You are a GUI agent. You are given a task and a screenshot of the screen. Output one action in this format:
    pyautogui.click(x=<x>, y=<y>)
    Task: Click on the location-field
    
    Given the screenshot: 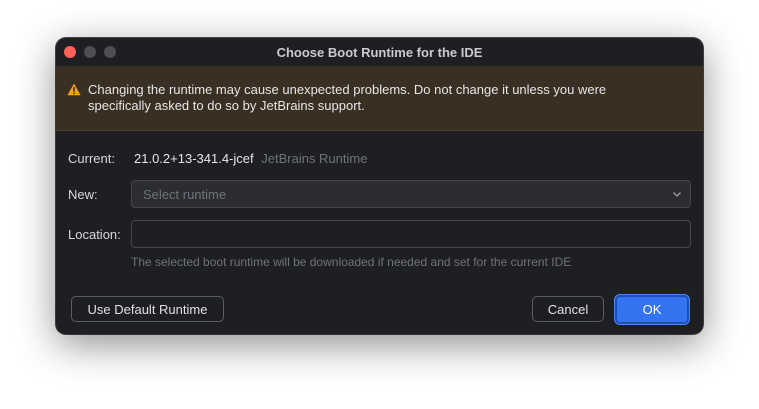 What is the action you would take?
    pyautogui.click(x=411, y=234)
    